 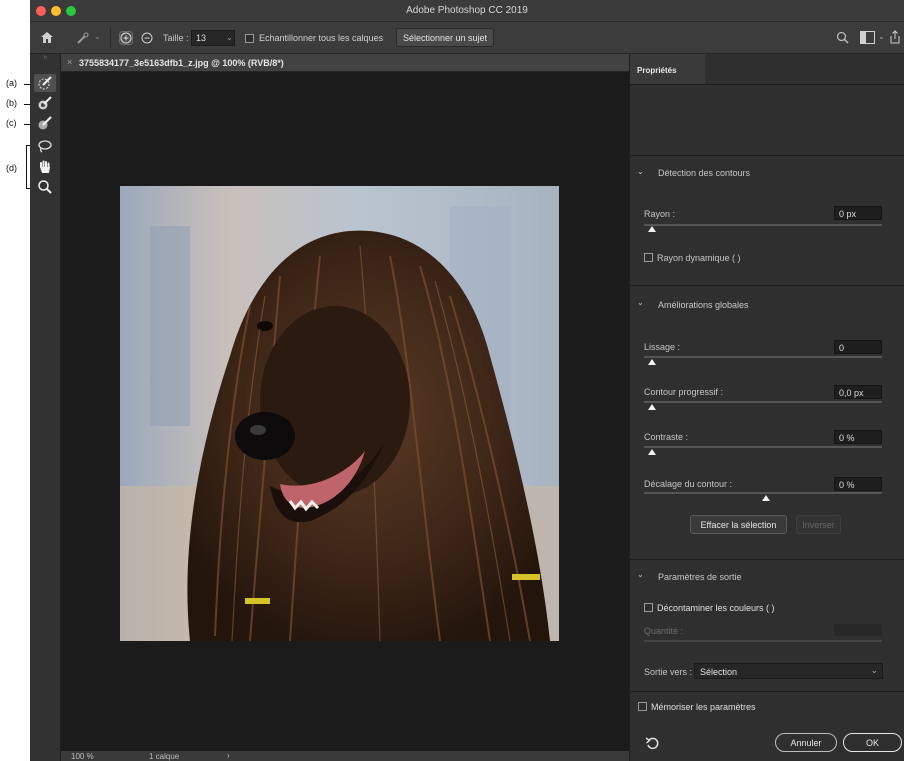 What do you see at coordinates (445, 37) in the screenshot?
I see `select-subject-button: Sélectionner un sujet` at bounding box center [445, 37].